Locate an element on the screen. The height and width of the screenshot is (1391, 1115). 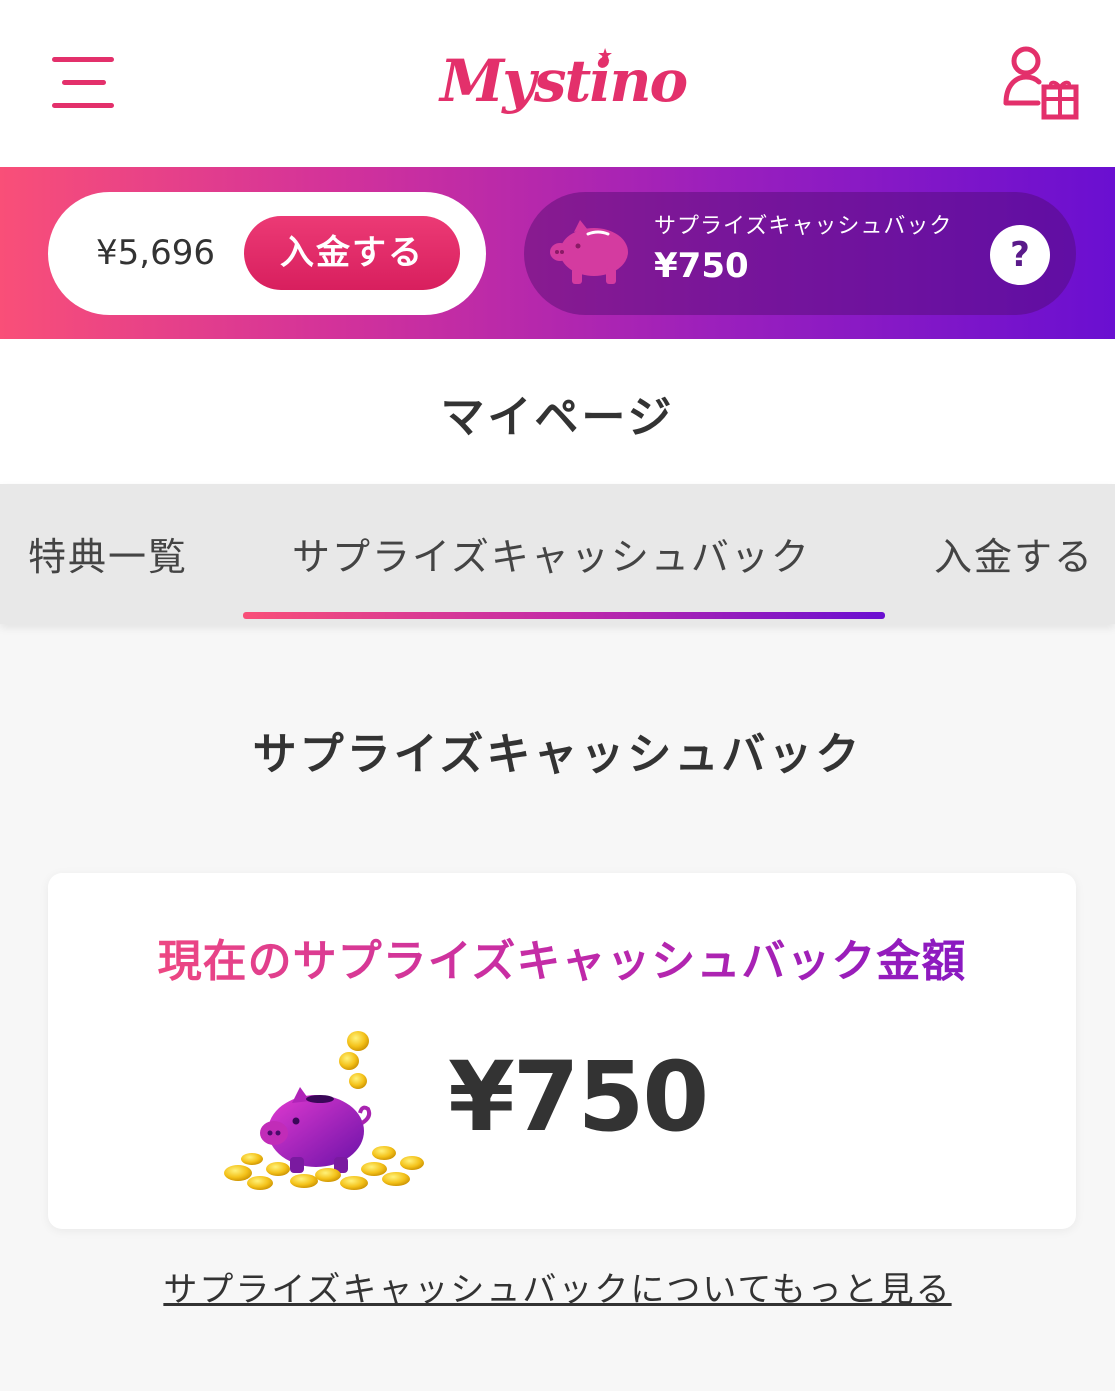
page-title-bar: マイページ is located at coordinates (557, 411).